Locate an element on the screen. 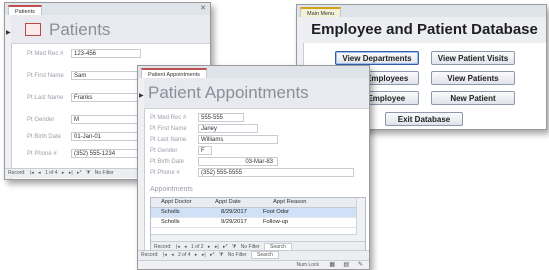  table-row: Scholls 9/29/2017 Follow-up is located at coordinates (254, 223).